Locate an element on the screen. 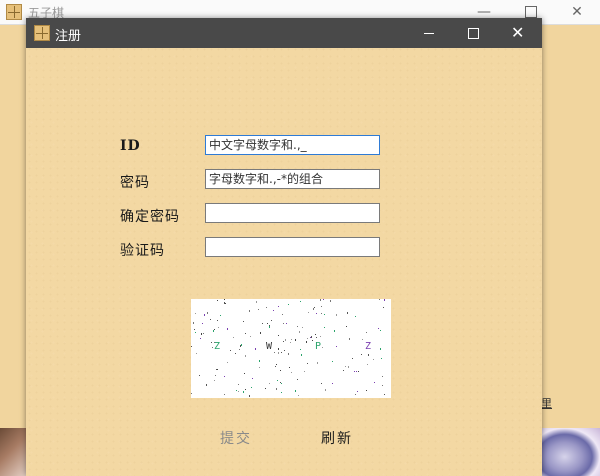  dialog-close-icon: ✕ is located at coordinates (519, 33).